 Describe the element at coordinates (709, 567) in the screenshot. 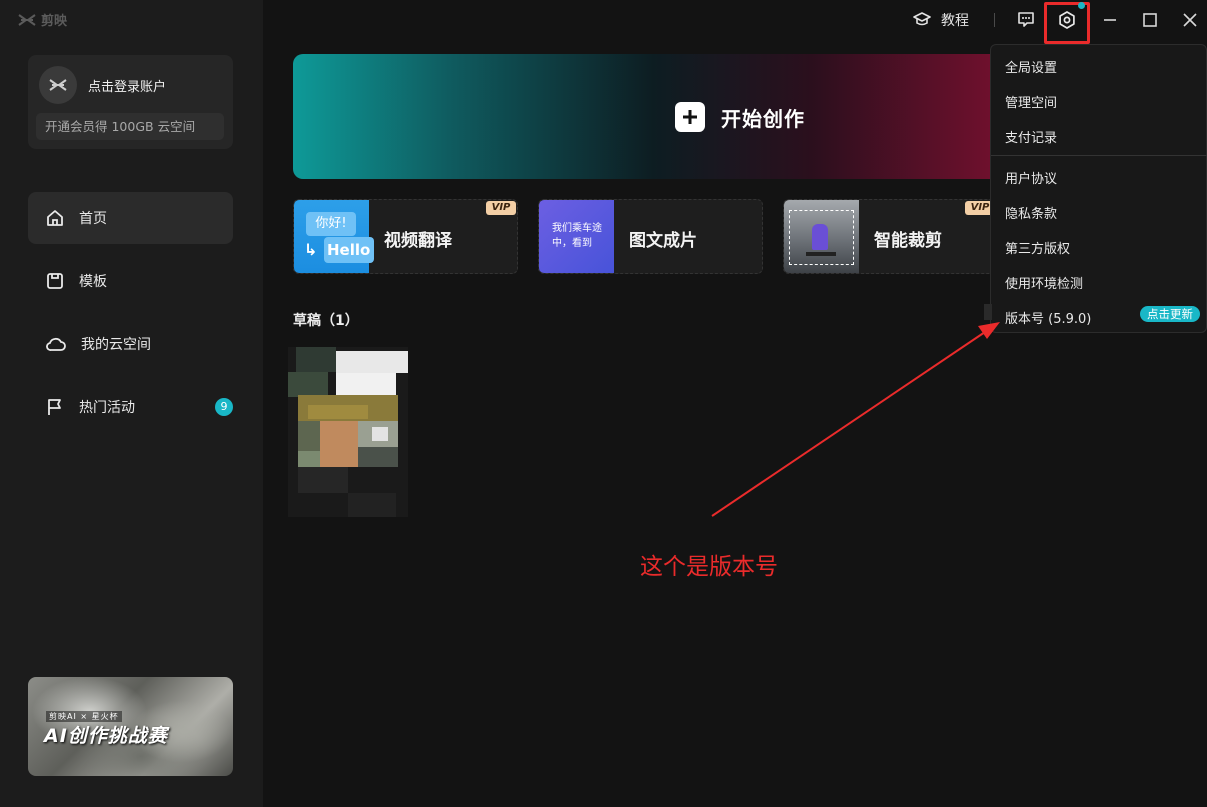

I see `annotation-label: 这个是版本号` at that location.